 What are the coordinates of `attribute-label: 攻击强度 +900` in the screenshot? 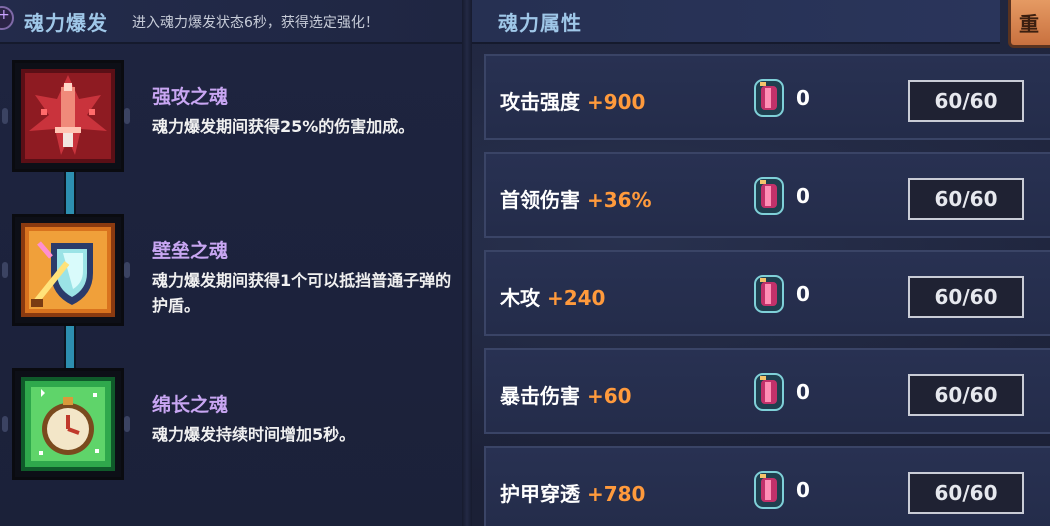 It's located at (572, 100).